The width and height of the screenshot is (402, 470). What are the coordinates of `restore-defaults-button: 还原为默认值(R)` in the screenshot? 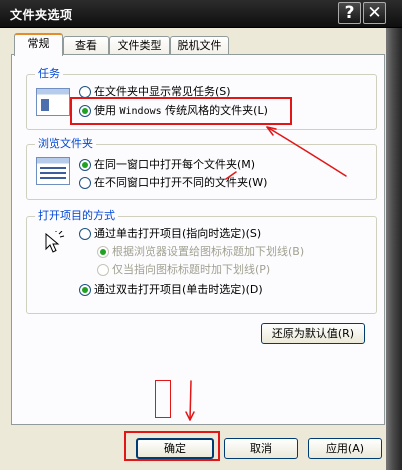 It's located at (313, 333).